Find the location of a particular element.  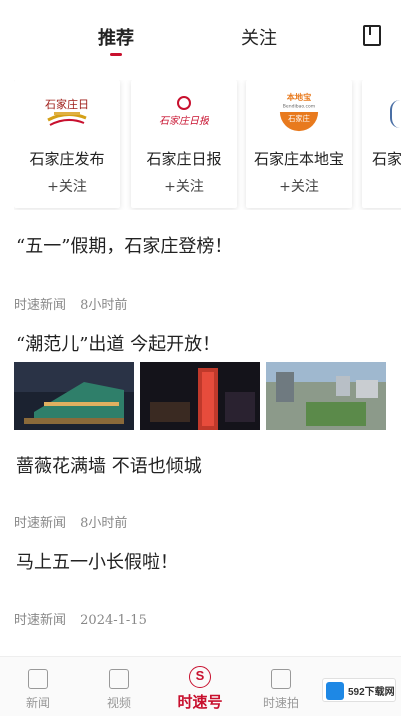

news-icon is located at coordinates (38, 679).